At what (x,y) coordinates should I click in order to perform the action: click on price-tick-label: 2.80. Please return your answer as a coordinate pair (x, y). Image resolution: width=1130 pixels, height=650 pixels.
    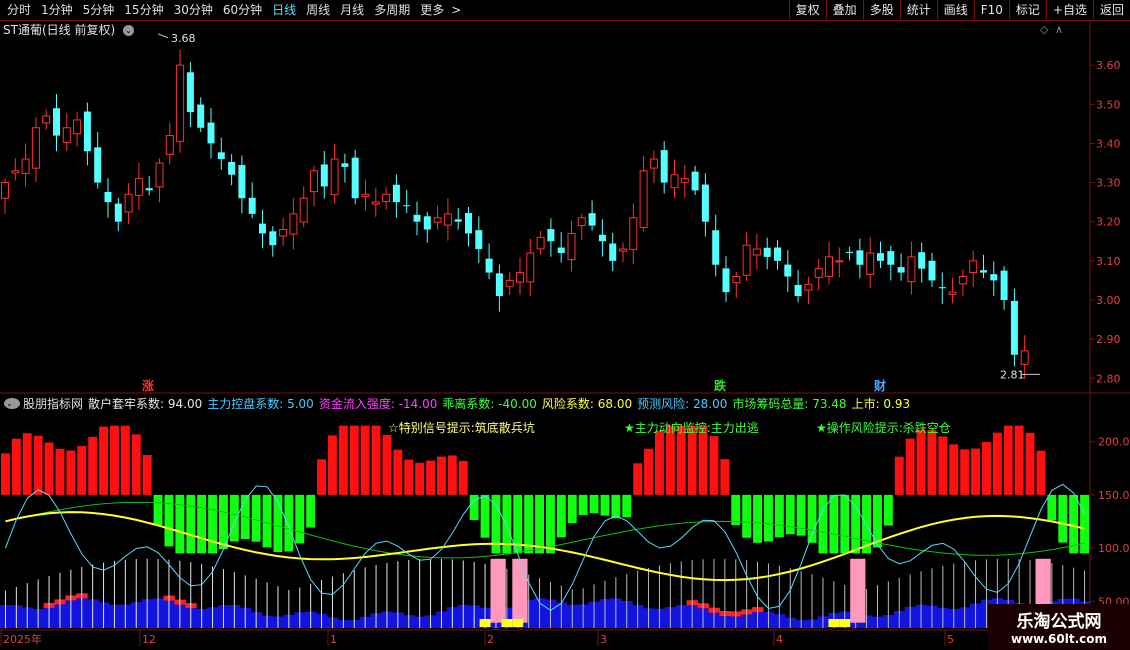
    Looking at the image, I should click on (1108, 378).